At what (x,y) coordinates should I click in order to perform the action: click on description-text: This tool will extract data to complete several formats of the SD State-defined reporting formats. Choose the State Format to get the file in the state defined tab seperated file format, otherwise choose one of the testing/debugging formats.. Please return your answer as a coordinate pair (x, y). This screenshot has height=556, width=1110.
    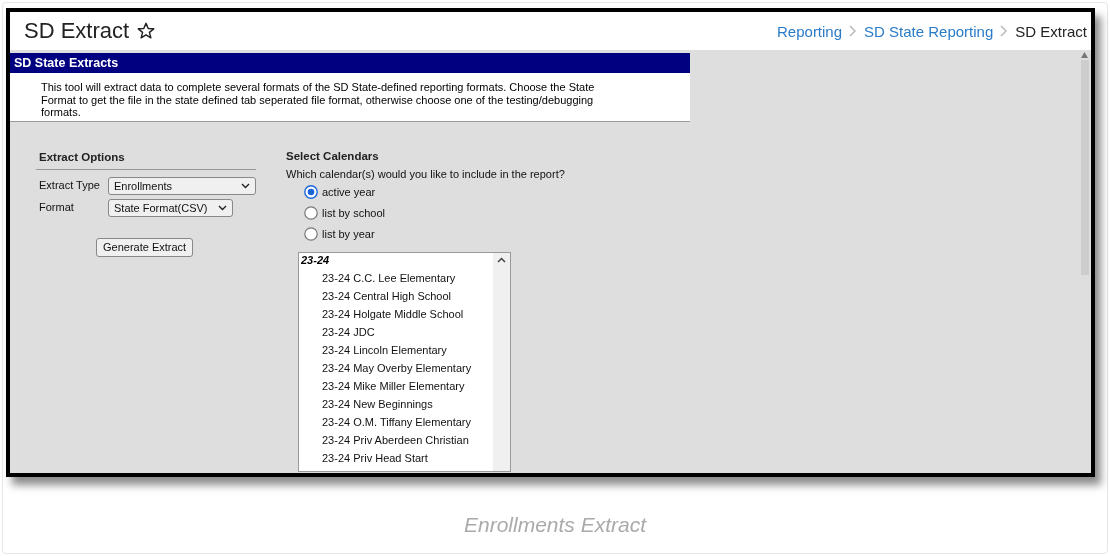
    Looking at the image, I should click on (318, 100).